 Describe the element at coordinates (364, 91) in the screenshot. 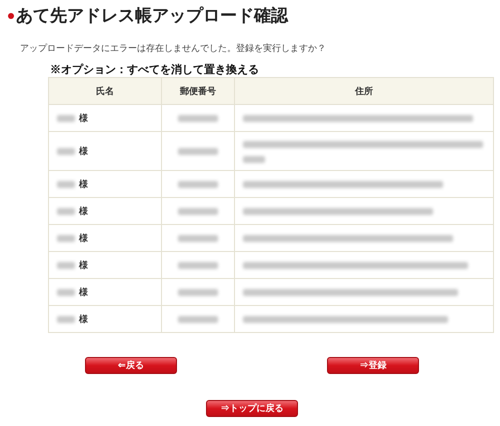

I see `column-header: 住所` at that location.